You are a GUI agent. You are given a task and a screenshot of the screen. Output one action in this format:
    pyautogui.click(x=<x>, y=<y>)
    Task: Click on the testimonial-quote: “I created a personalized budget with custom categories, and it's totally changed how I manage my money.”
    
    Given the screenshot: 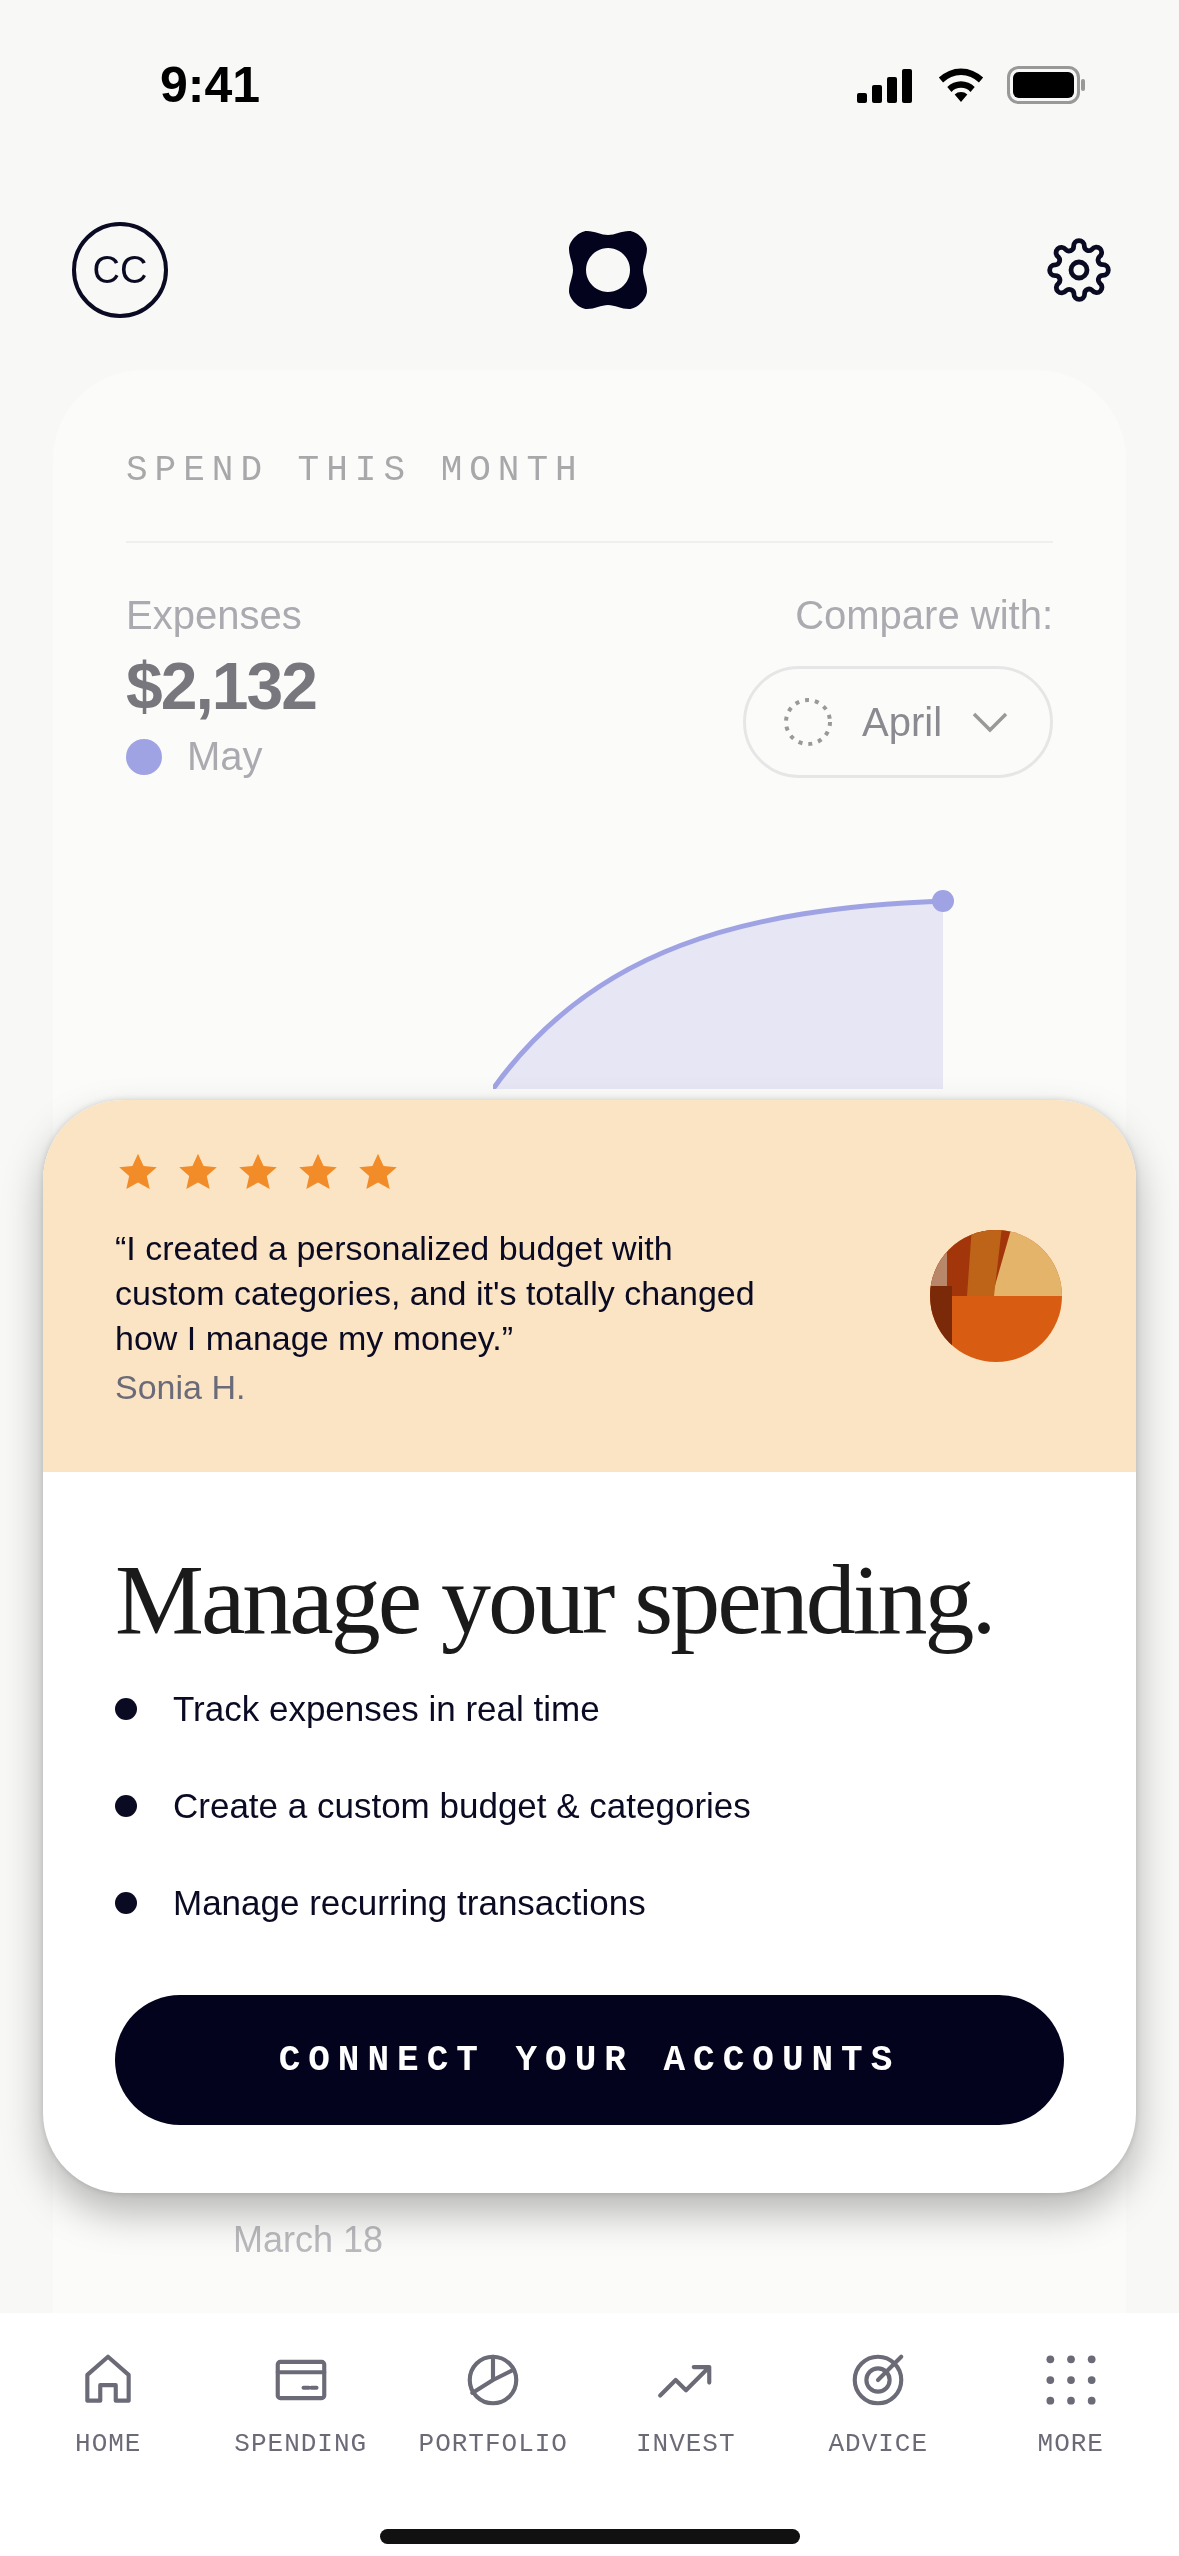 What is the action you would take?
    pyautogui.click(x=435, y=1293)
    